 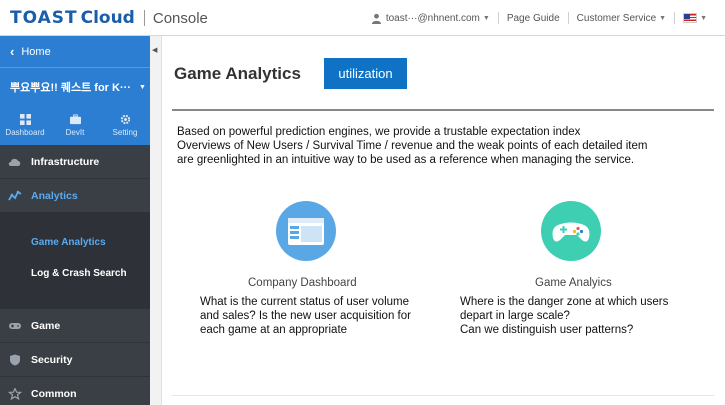 I want to click on project-selector: 뿌요뿌요!! 퀘스트 for K··· ▼, so click(x=75, y=87).